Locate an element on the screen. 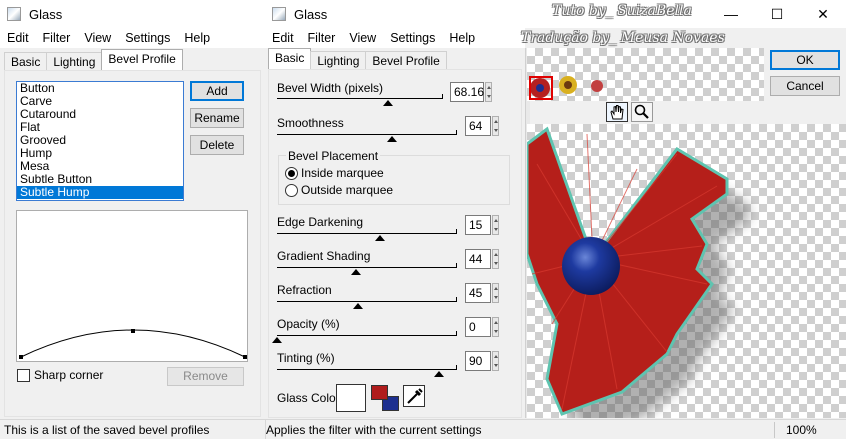 The image size is (846, 439). gradient-shading-track is located at coordinates (367, 267).